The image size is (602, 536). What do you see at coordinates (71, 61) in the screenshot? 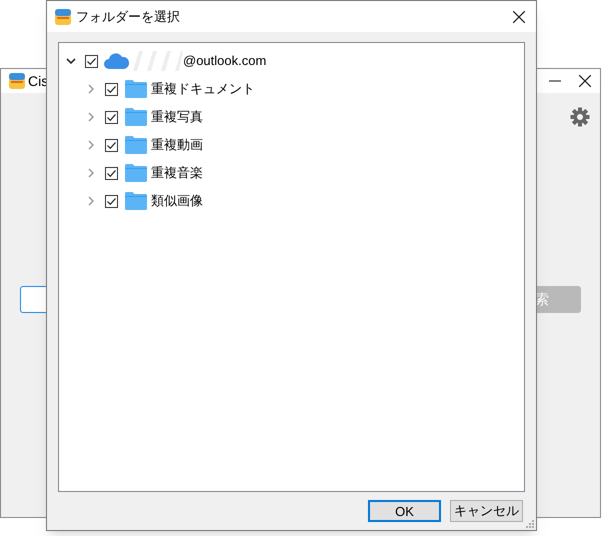
I see `chevron-down-icon` at bounding box center [71, 61].